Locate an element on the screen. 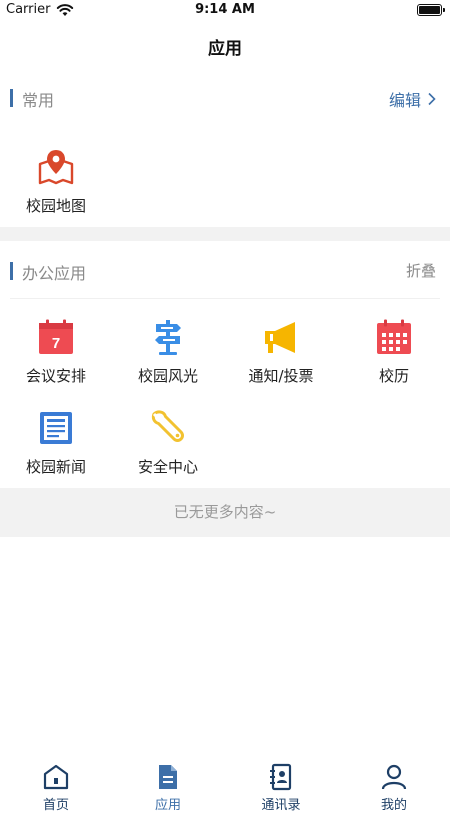  tab-label: 通讯录 is located at coordinates (281, 805).